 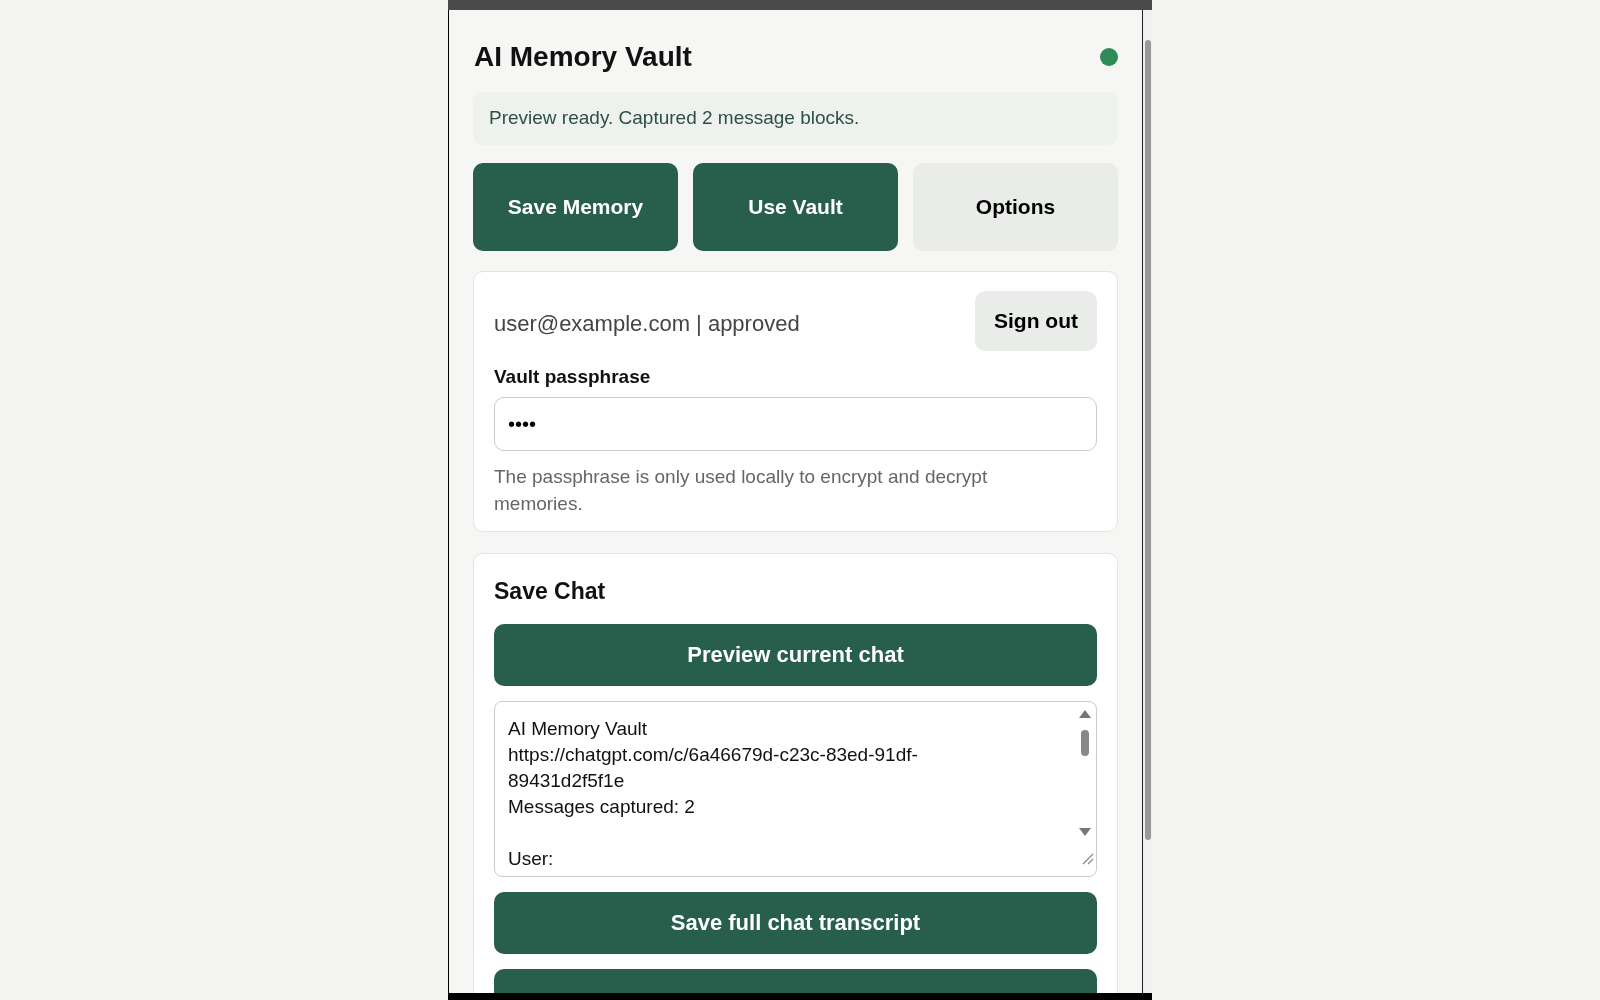 What do you see at coordinates (741, 490) in the screenshot?
I see `help-text: The passphrase is only used locally to encrypt and decrypt memories.` at bounding box center [741, 490].